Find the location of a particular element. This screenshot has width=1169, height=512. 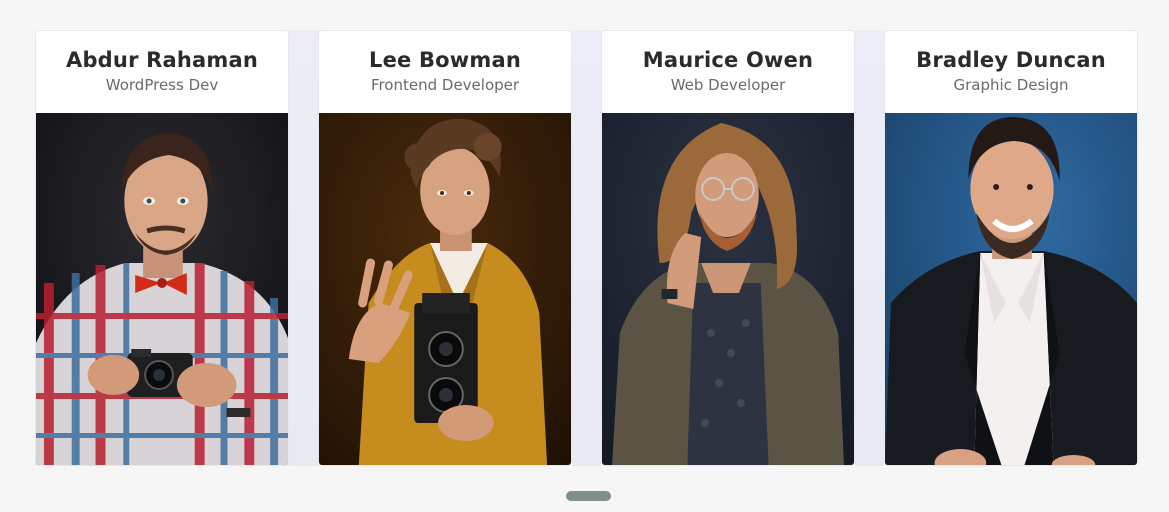

portrait-photo-suit-icon is located at coordinates (1011, 289).